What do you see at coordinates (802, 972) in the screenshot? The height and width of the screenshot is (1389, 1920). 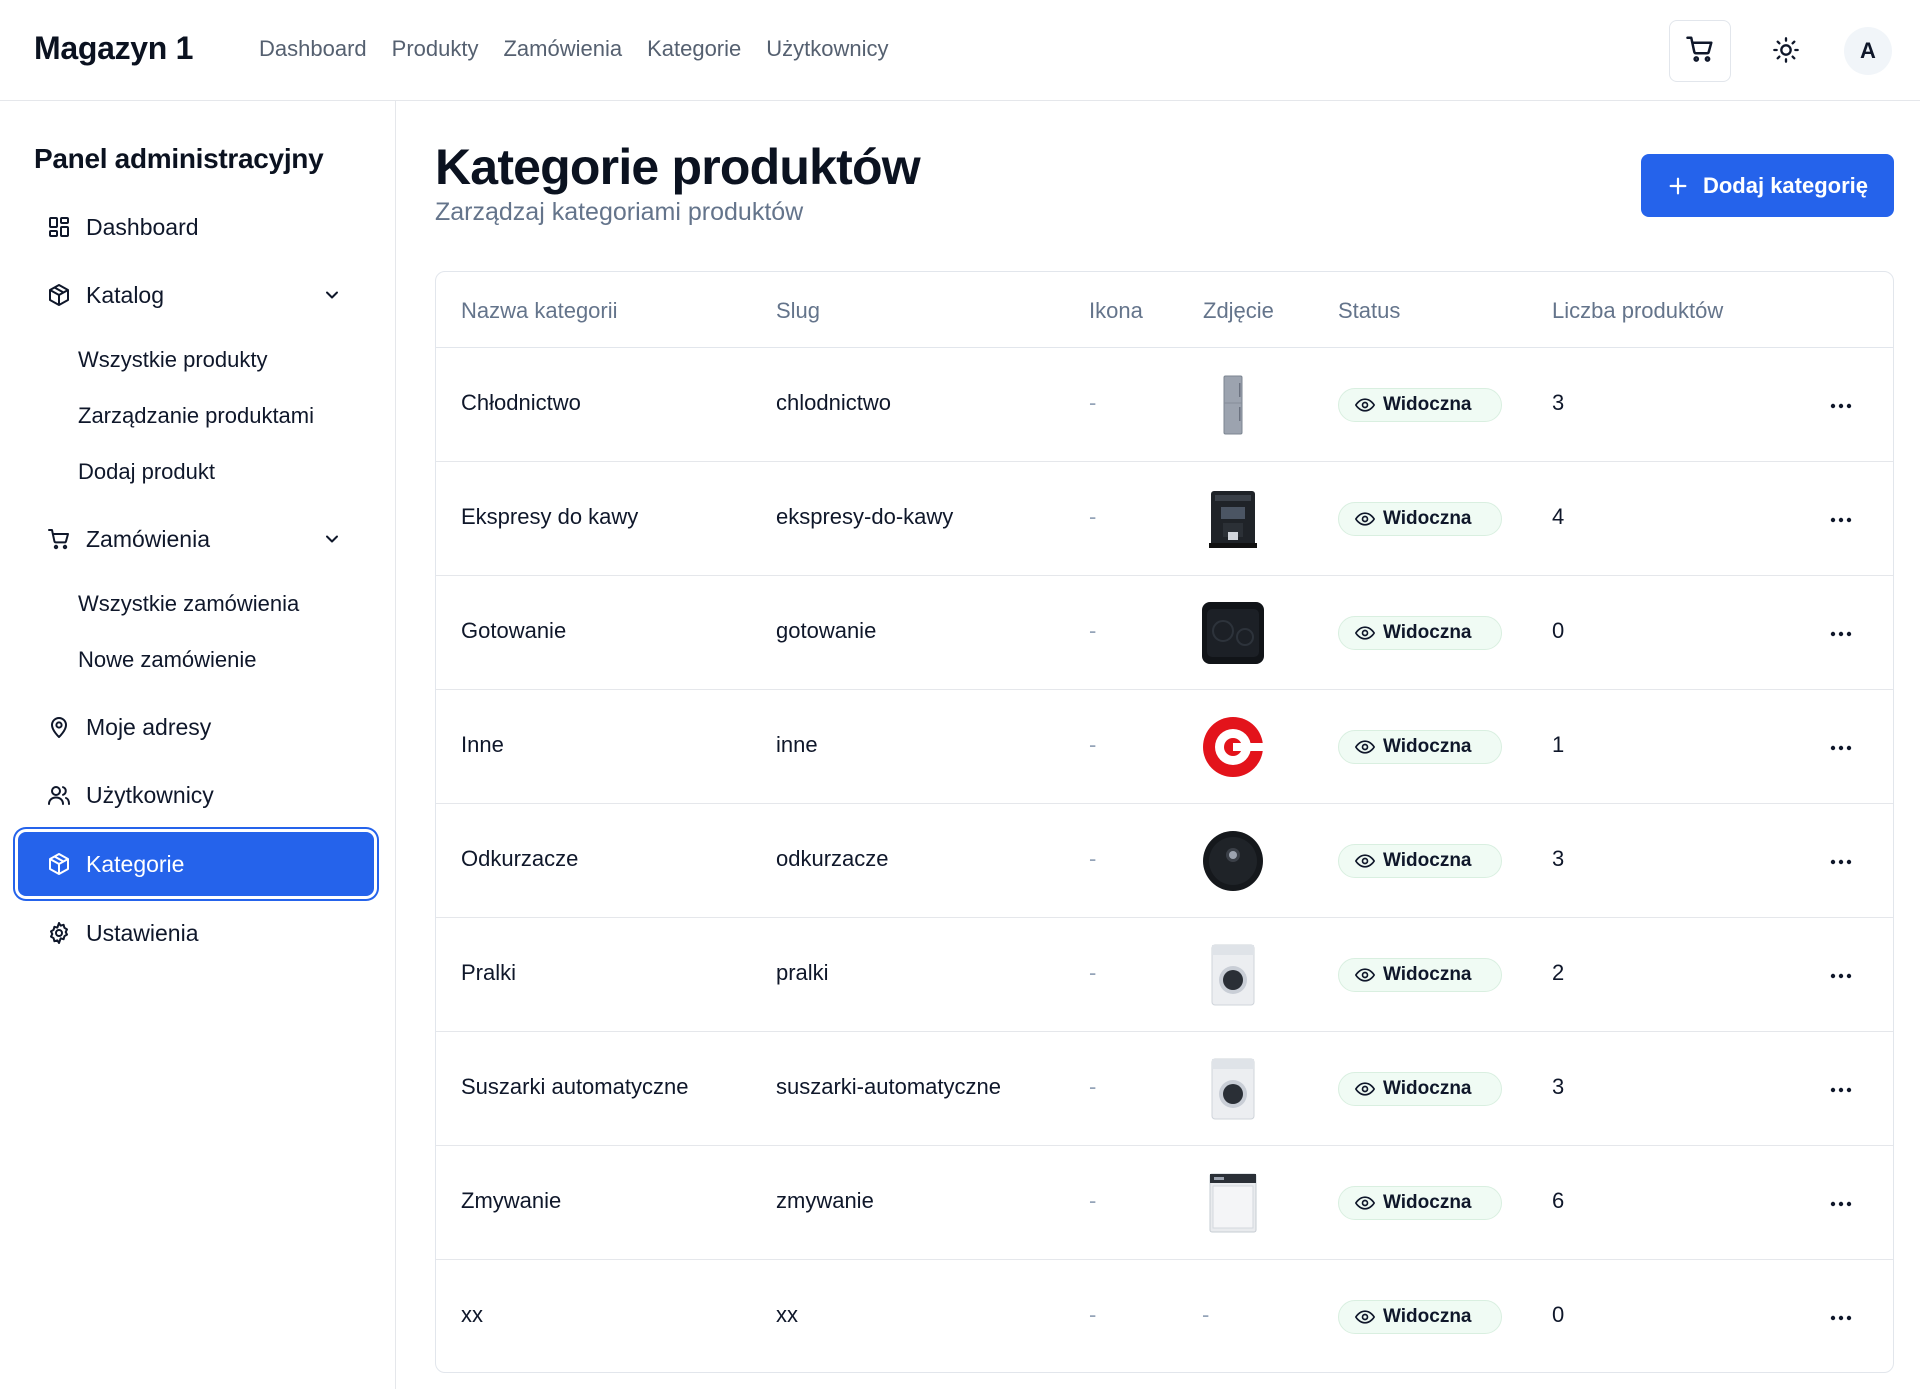 I see `category-slug: pralki` at bounding box center [802, 972].